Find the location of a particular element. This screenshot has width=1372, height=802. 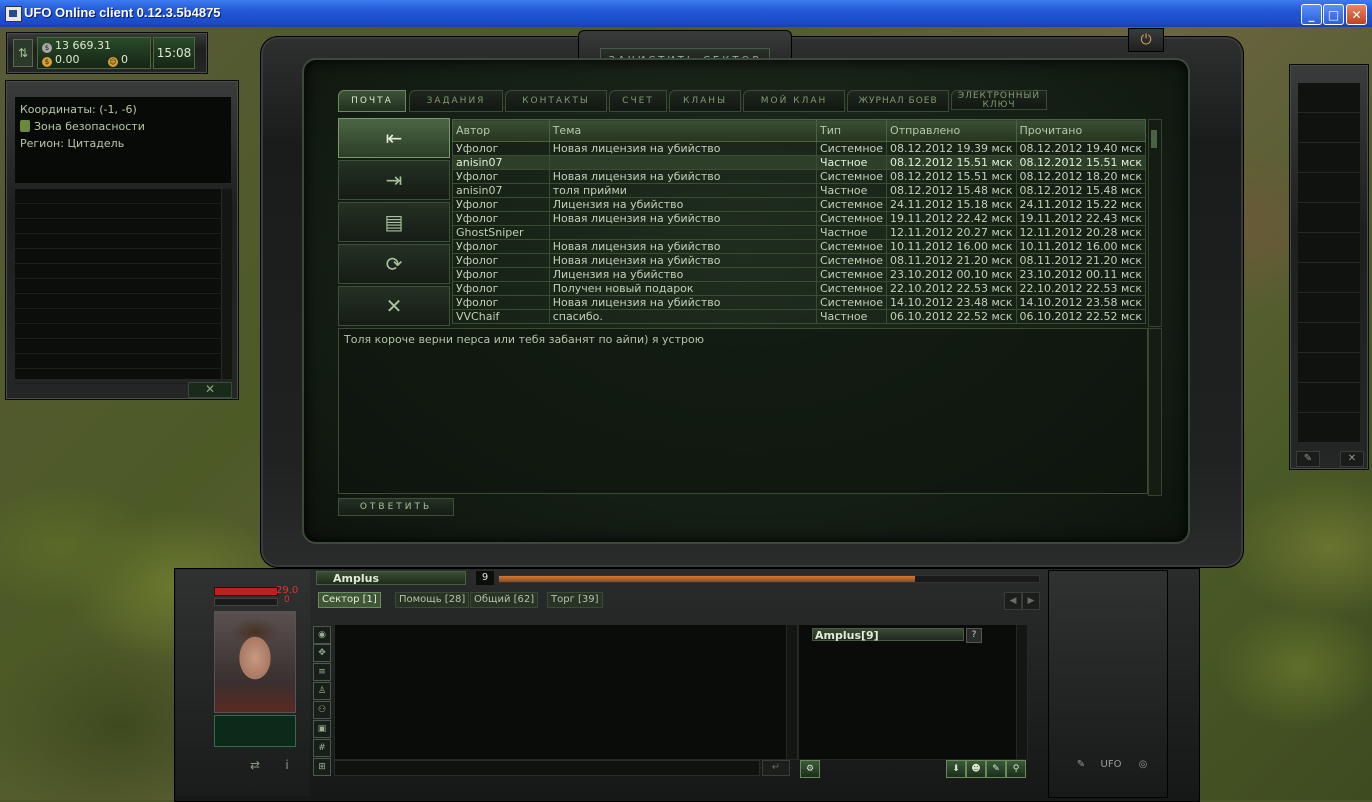

chat-person-icon: ♙ is located at coordinates (322, 691).